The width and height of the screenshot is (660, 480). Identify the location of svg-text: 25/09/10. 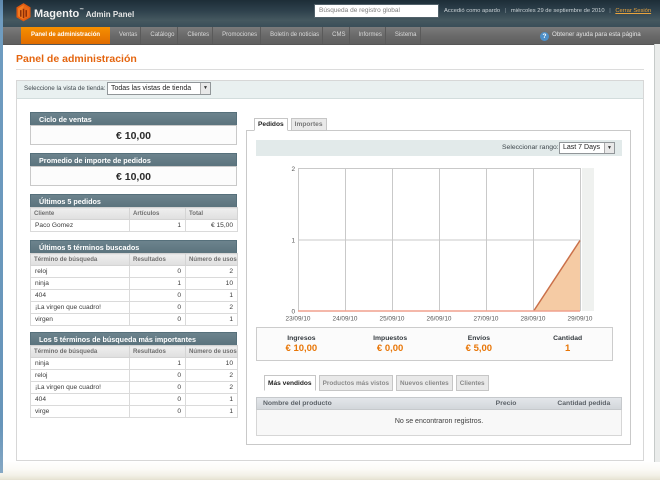
(392, 319).